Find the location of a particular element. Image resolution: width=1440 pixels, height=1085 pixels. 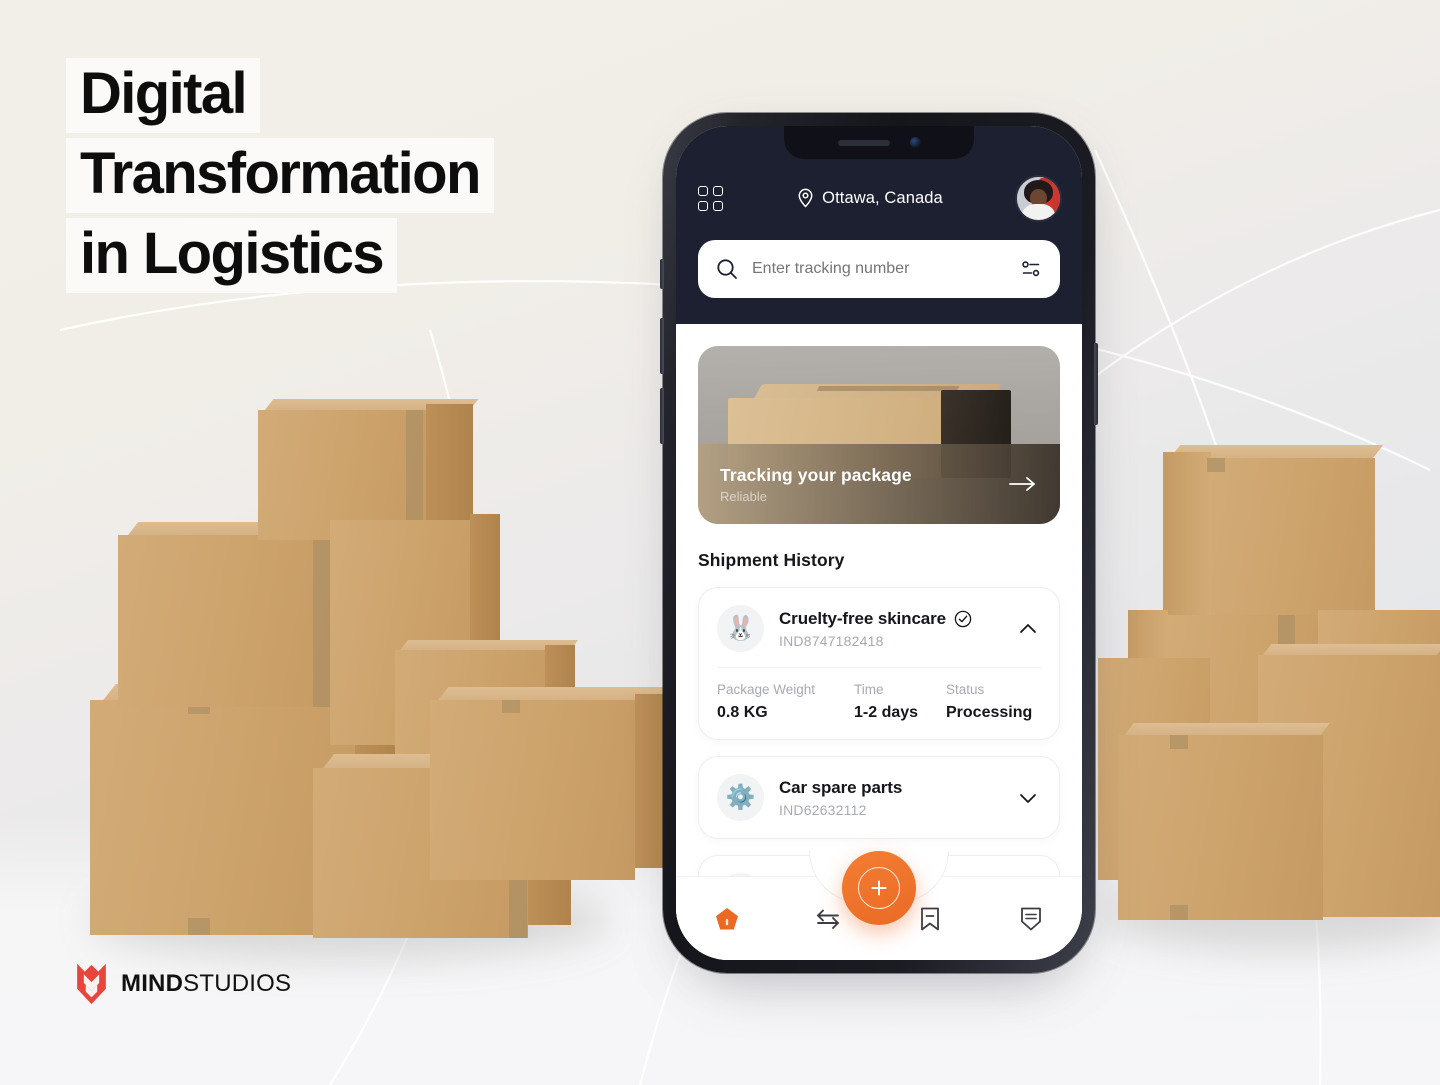

search-input is located at coordinates (879, 269).